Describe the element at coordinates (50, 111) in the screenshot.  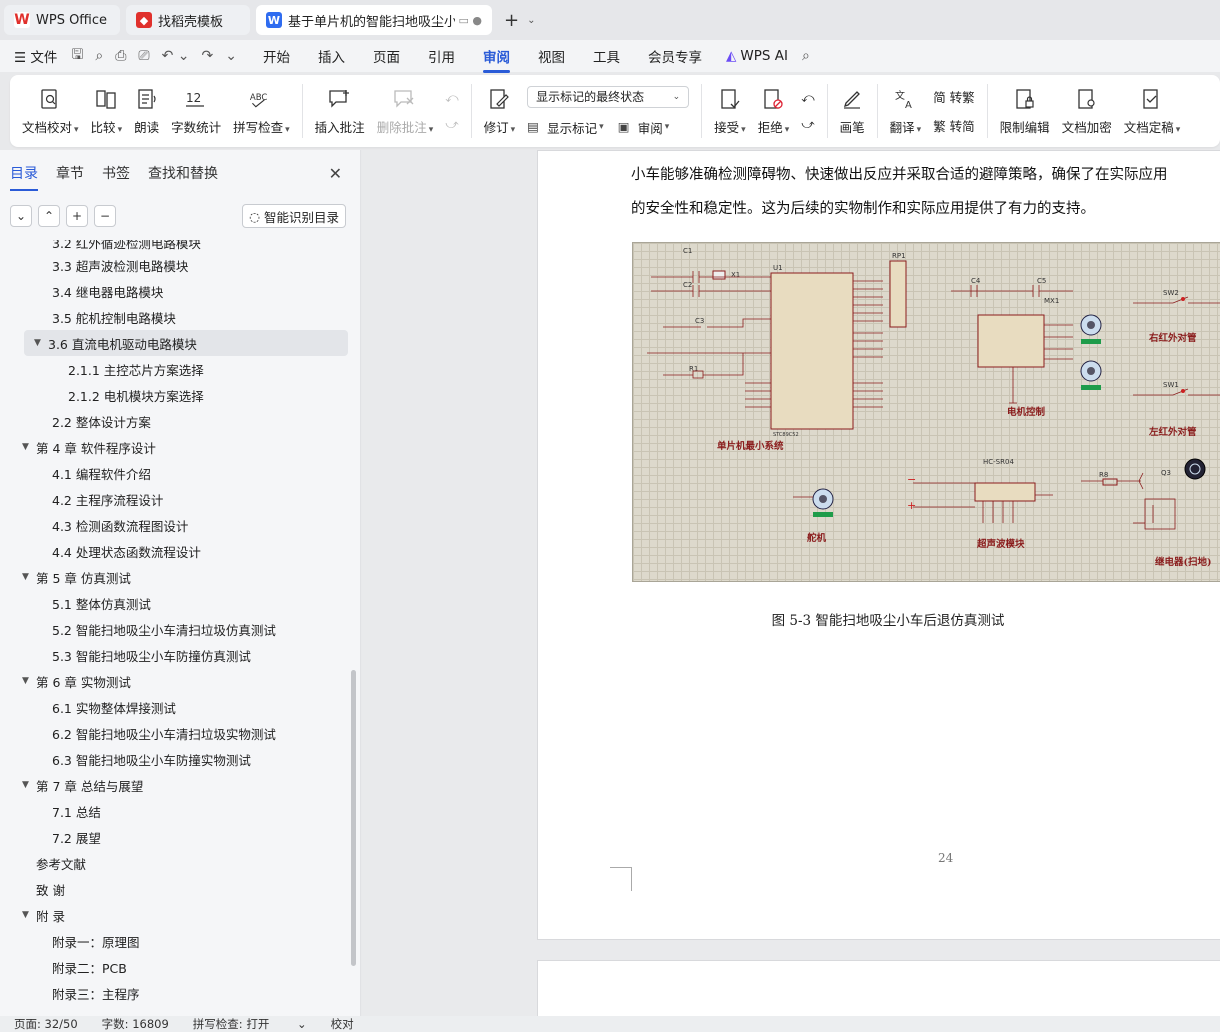
I see `doc-check-button: 文档校对 ▾` at that location.